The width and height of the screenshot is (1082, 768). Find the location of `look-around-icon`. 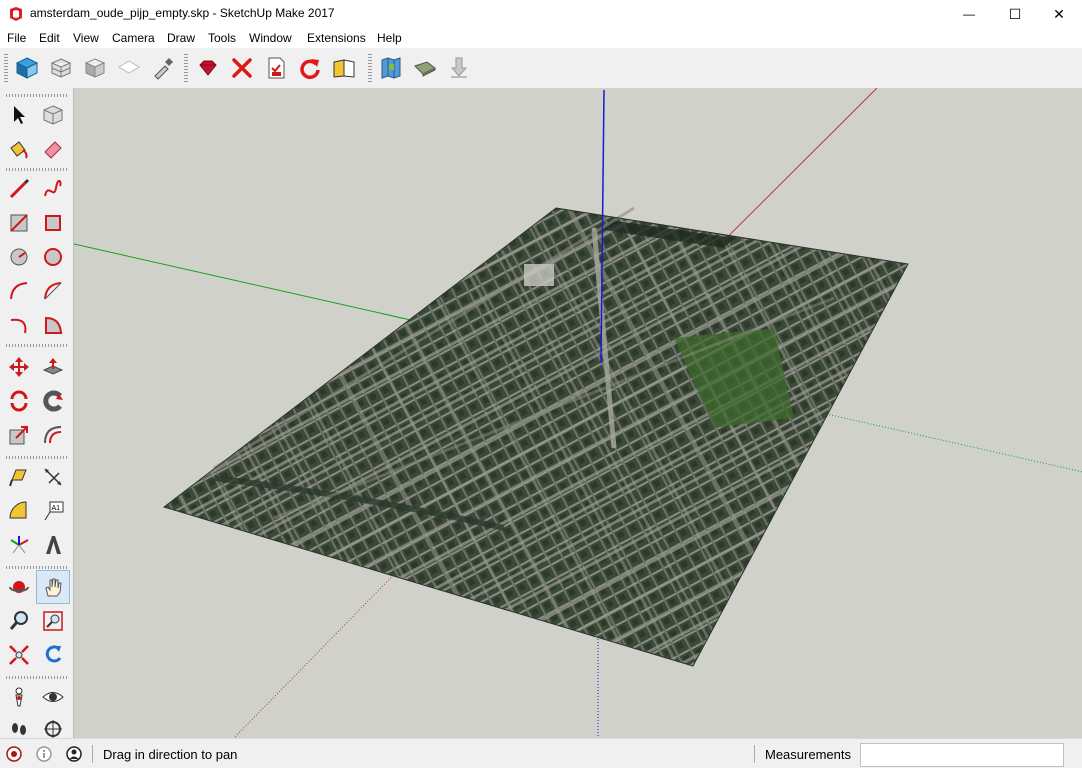

look-around-icon is located at coordinates (53, 697).